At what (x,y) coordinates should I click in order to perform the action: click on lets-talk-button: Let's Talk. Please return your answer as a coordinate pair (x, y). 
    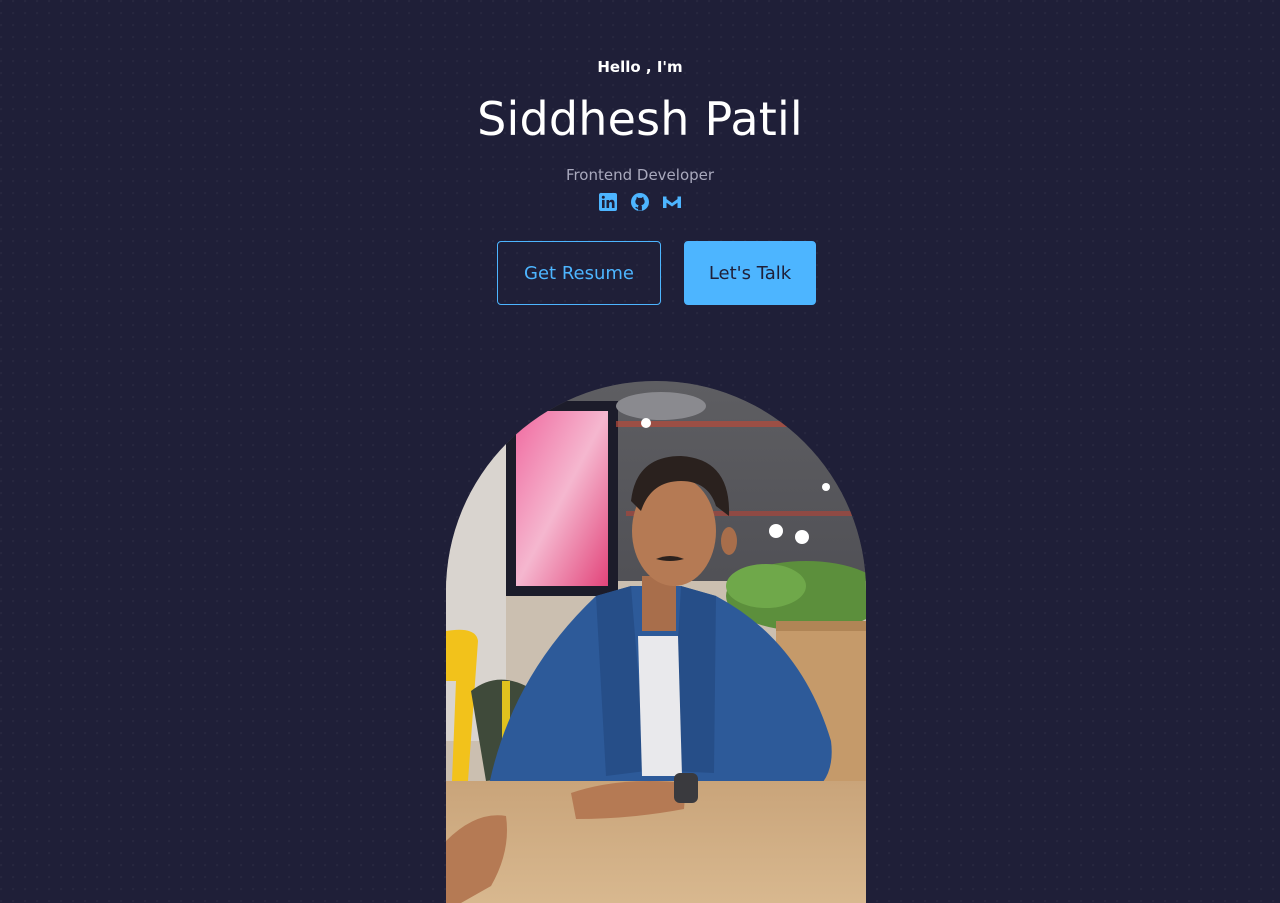
    Looking at the image, I should click on (750, 273).